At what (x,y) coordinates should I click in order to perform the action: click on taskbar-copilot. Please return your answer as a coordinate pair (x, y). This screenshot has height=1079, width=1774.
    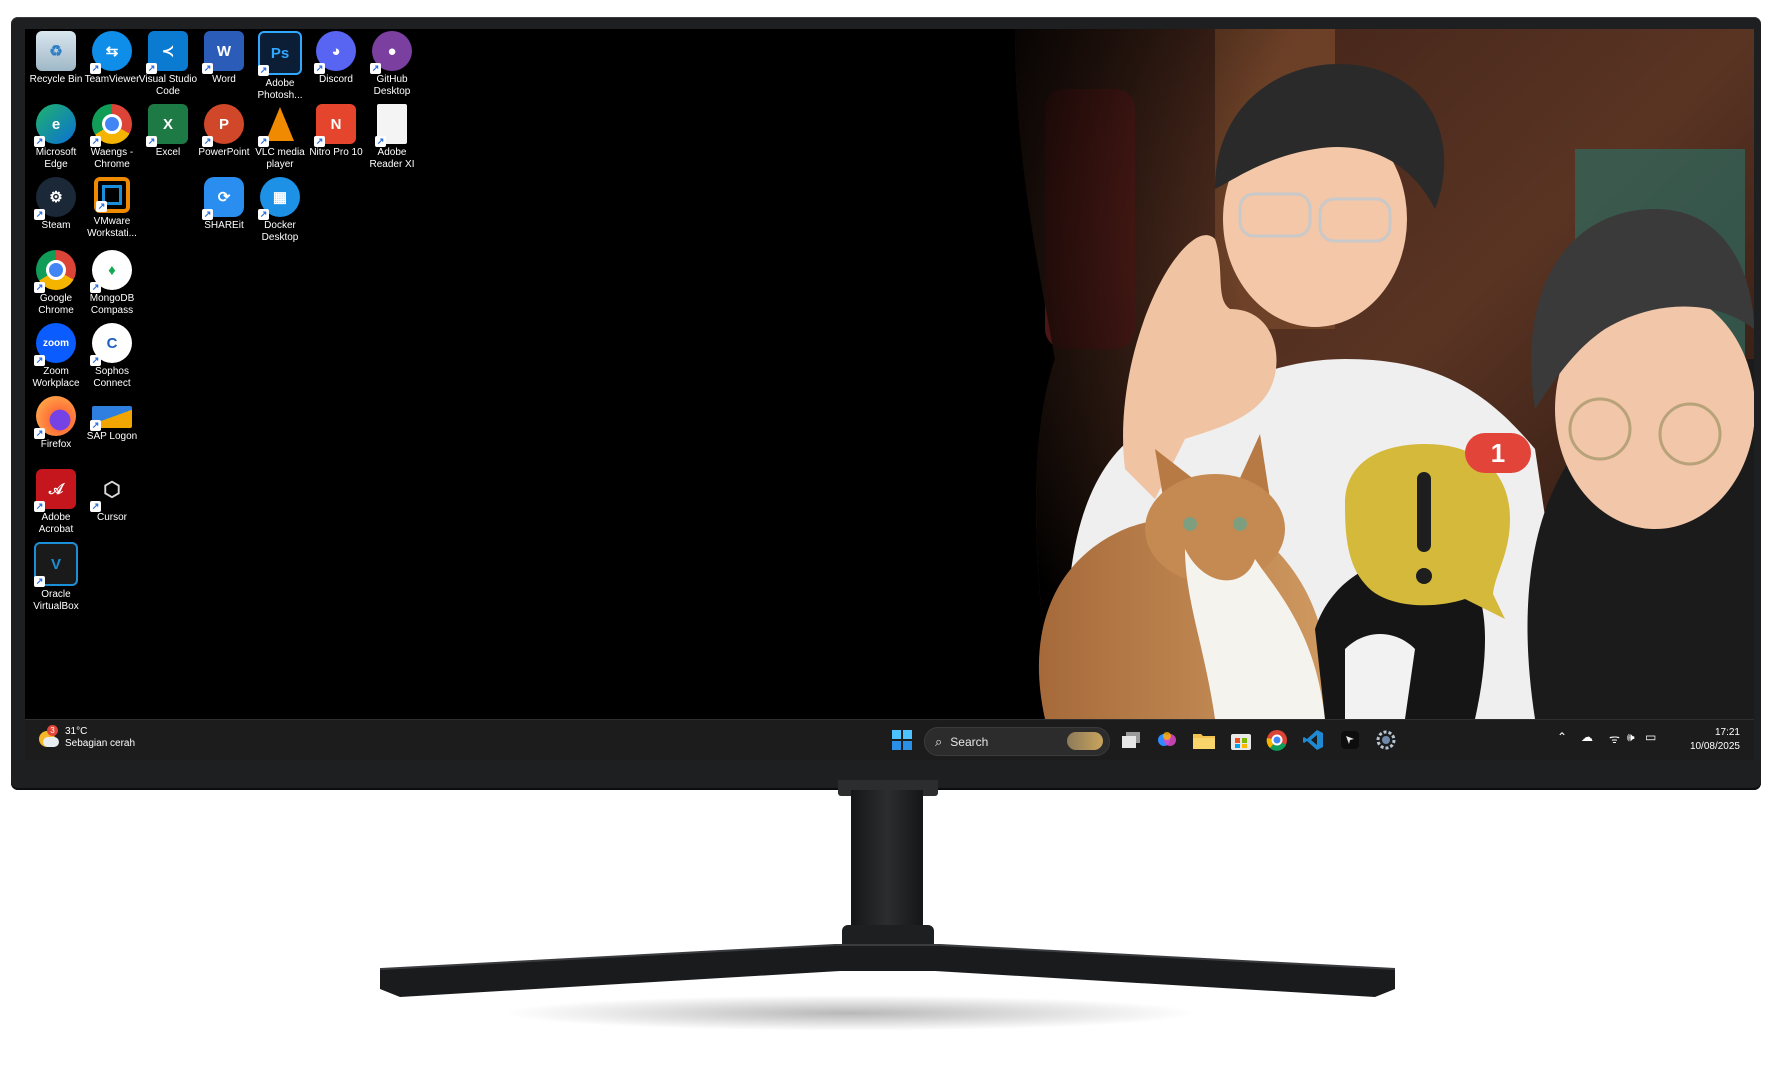
    Looking at the image, I should click on (1167, 740).